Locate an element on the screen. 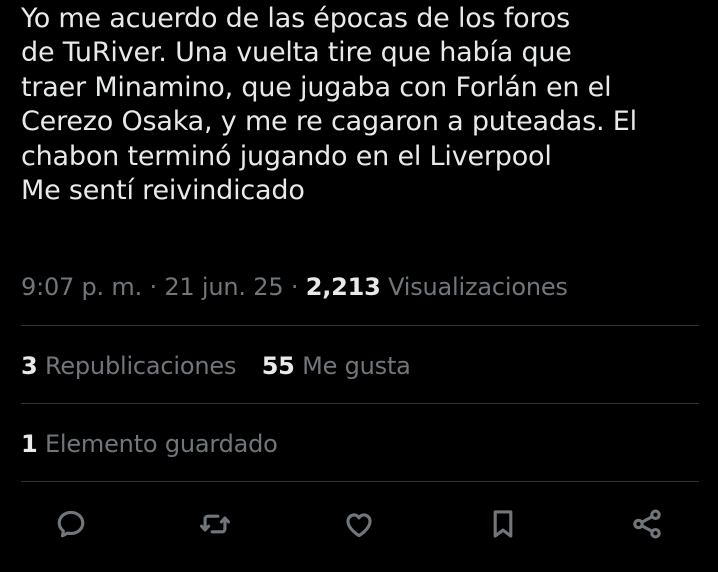  repost-icon is located at coordinates (215, 524).